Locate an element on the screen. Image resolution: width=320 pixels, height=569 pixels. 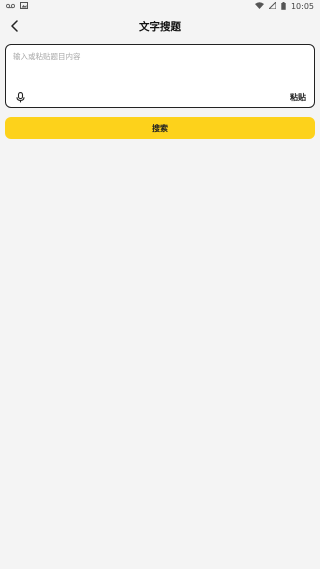
wifi-icon is located at coordinates (259, 6).